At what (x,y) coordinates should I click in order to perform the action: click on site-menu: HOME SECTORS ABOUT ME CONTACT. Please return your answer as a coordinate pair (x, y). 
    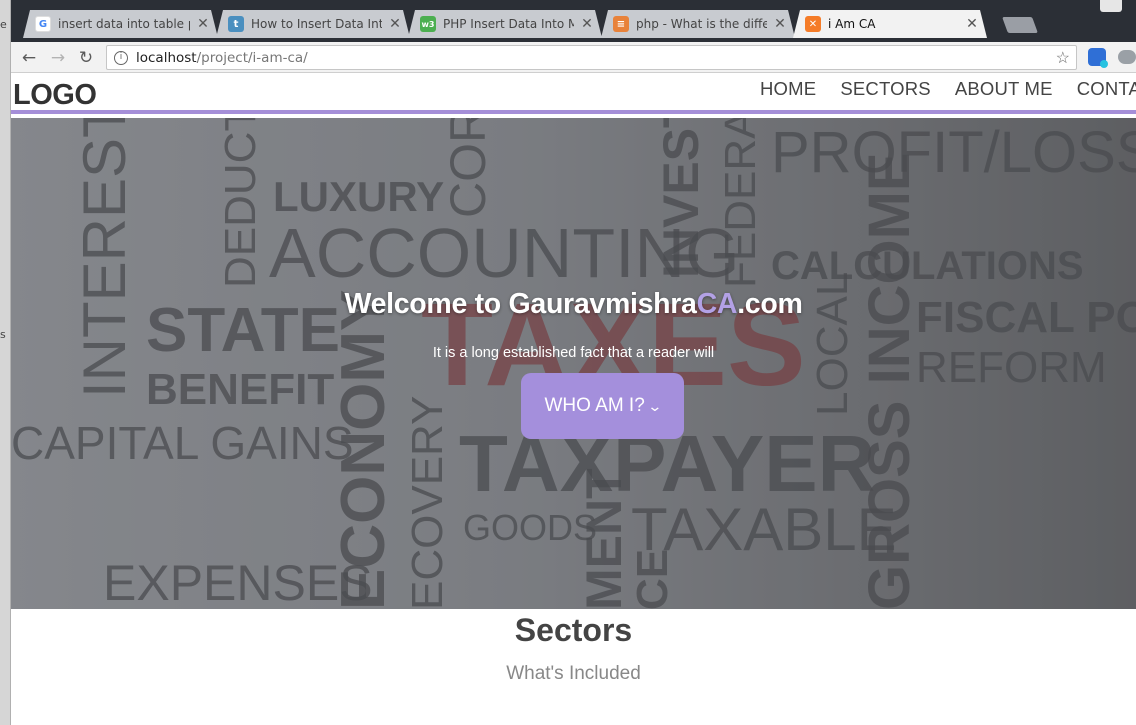
    Looking at the image, I should click on (948, 89).